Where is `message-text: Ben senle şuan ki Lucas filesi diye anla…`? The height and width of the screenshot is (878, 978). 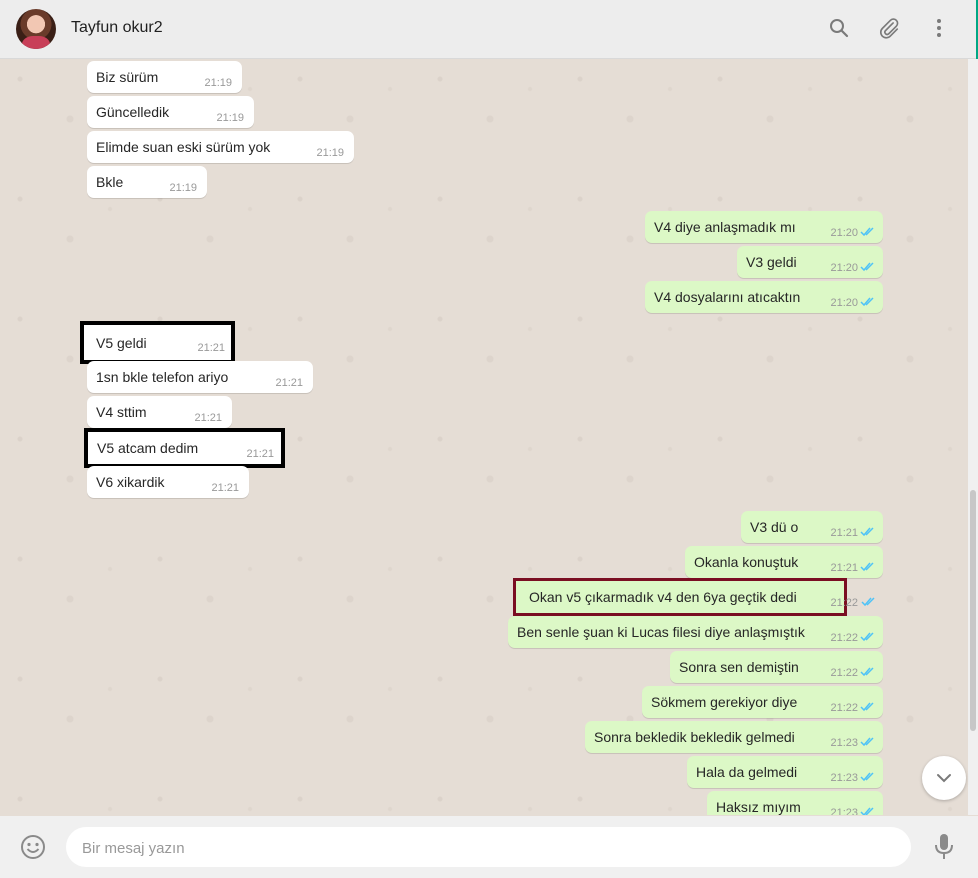
message-text: Ben senle şuan ki Lucas filesi diye anla… is located at coordinates (661, 632).